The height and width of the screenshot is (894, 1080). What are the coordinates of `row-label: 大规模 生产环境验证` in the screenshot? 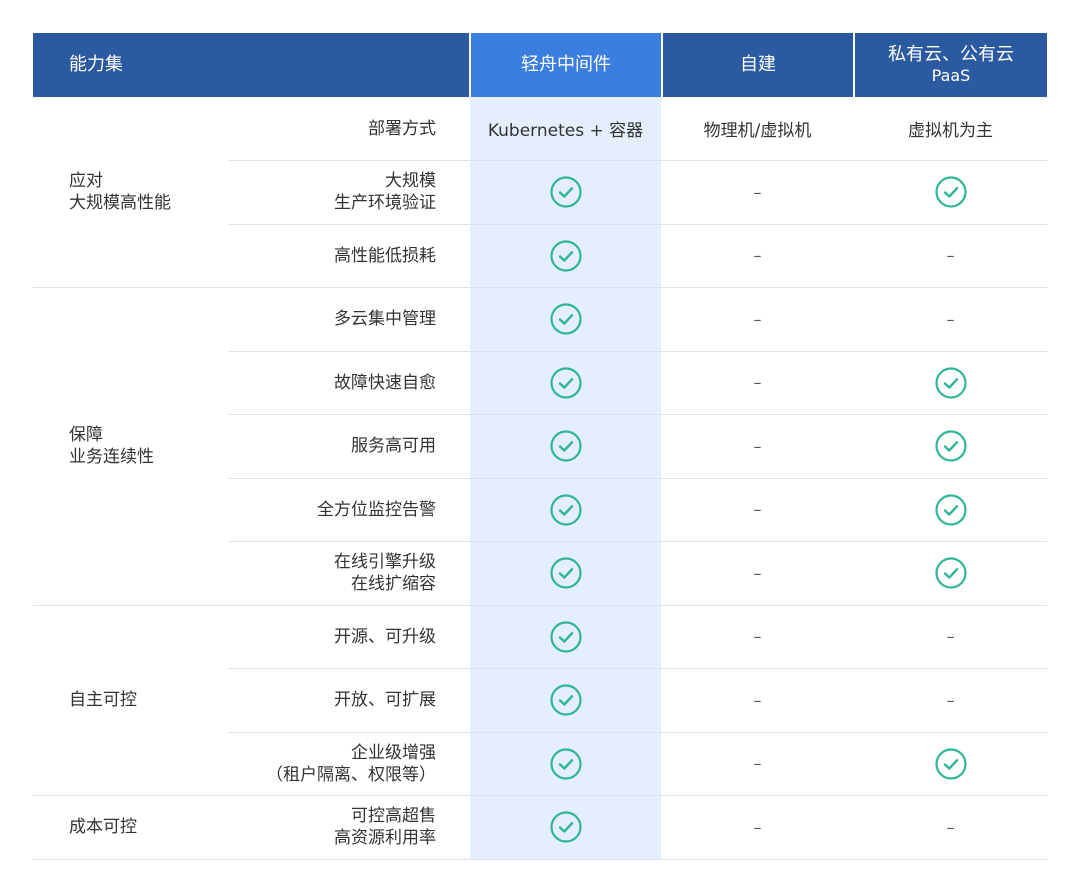 It's located at (332, 192).